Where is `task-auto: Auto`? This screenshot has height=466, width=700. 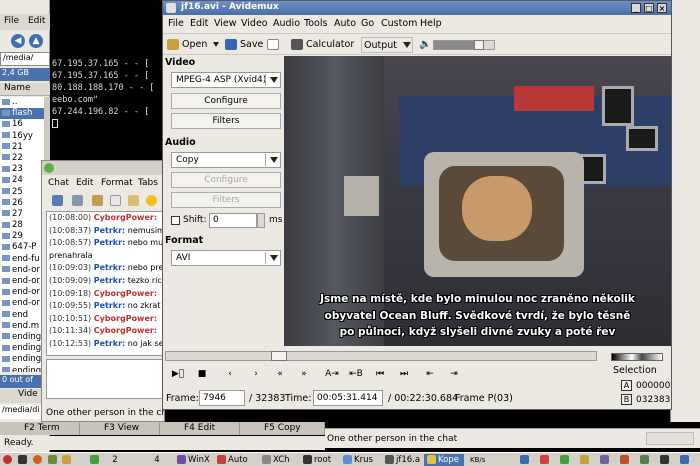
task-auto: Auto is located at coordinates (237, 460).